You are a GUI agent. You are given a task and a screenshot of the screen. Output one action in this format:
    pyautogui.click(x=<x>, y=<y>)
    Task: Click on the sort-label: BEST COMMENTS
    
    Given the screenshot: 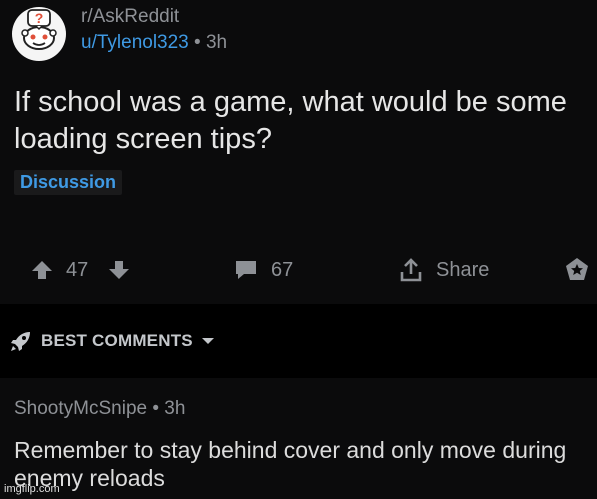 What is the action you would take?
    pyautogui.click(x=117, y=340)
    